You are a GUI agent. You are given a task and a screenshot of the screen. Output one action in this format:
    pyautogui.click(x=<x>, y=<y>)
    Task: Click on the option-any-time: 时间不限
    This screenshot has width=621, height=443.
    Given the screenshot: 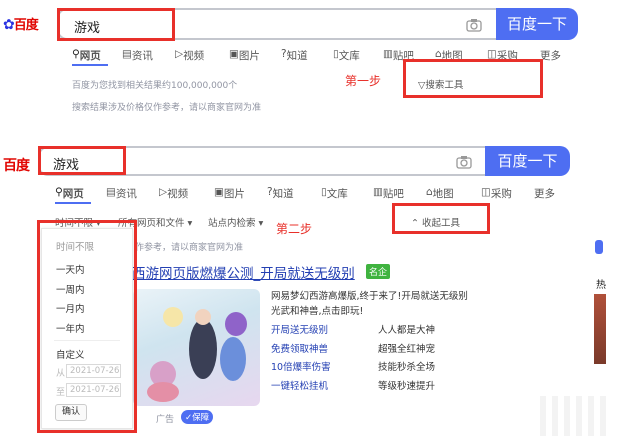 What is the action you would take?
    pyautogui.click(x=75, y=246)
    